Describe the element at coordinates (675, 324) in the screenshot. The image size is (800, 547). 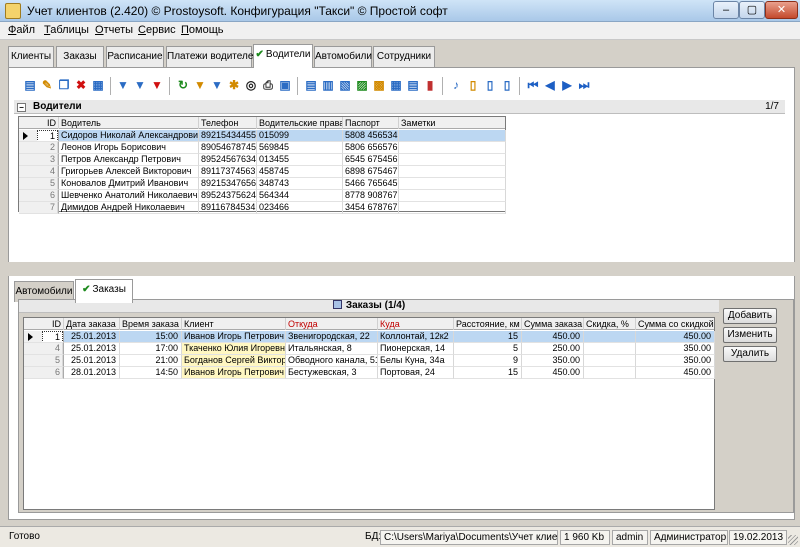
I see `col-header-total: Сумма со скидкой` at that location.